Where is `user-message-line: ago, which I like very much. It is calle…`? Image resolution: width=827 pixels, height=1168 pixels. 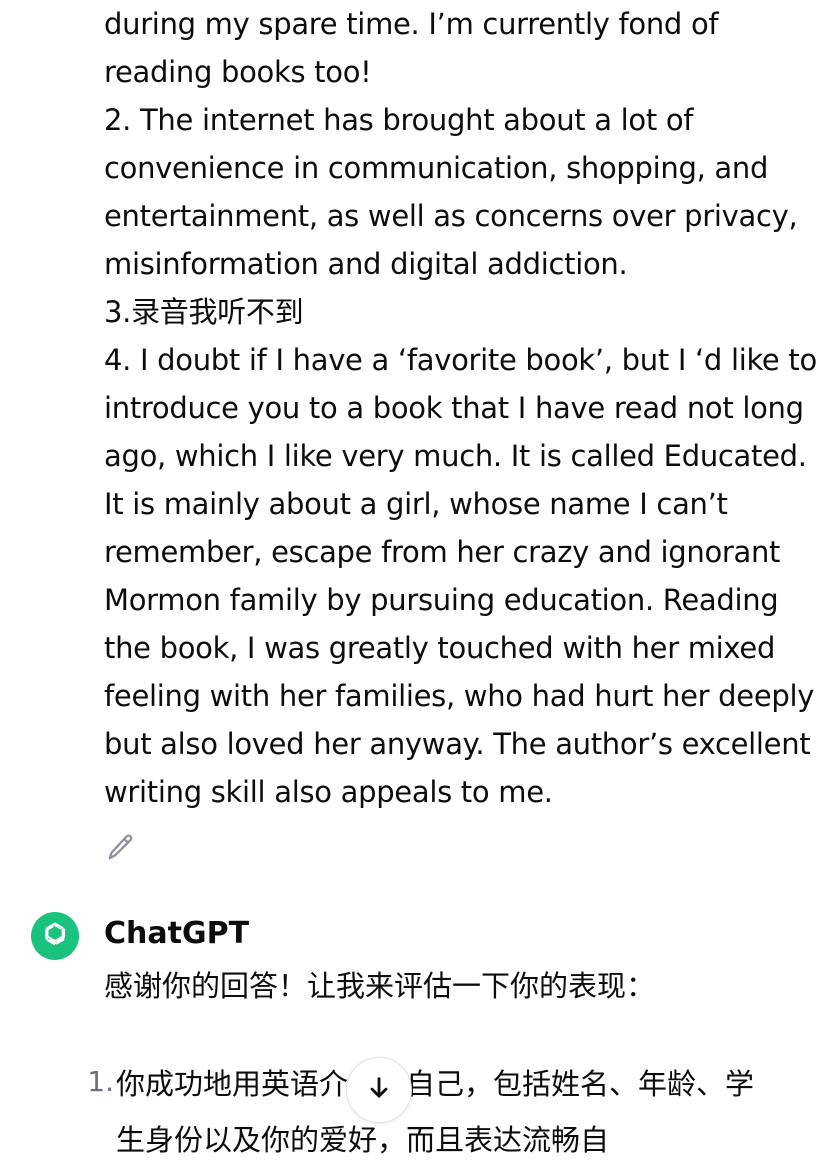
user-message-line: ago, which I like very much. It is calle… is located at coordinates (455, 456).